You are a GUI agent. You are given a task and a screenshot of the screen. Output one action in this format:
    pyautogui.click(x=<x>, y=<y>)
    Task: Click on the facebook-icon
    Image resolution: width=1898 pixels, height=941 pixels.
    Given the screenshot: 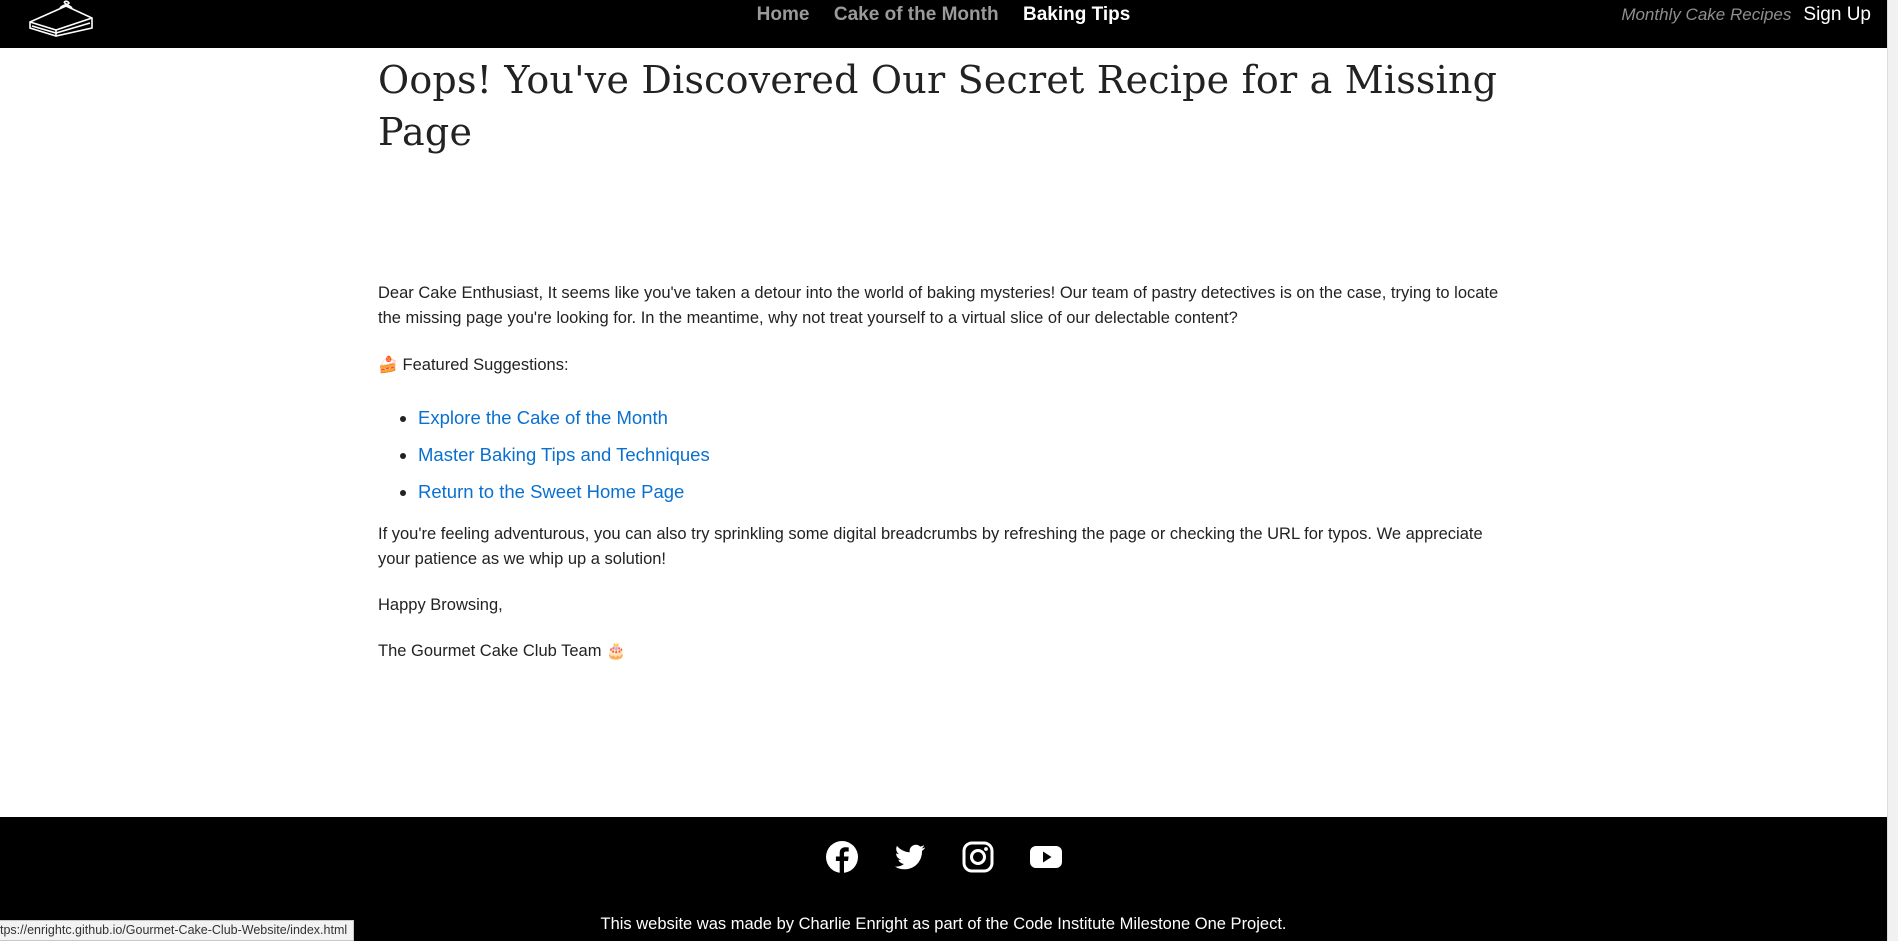 What is the action you would take?
    pyautogui.click(x=842, y=857)
    